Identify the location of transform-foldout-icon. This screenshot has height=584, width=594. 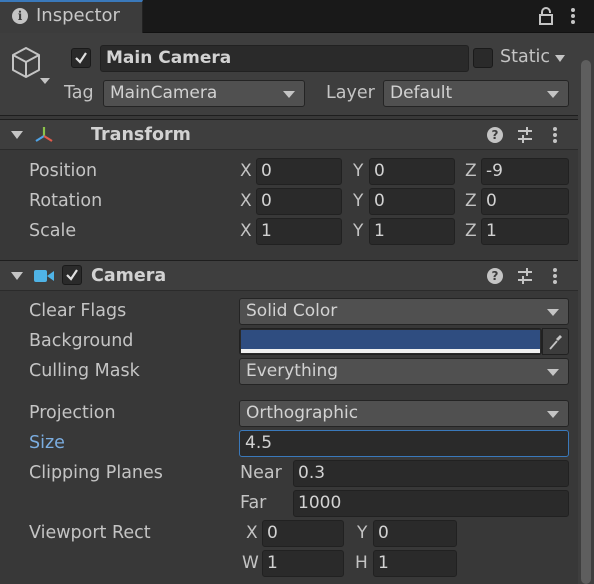
(17, 135).